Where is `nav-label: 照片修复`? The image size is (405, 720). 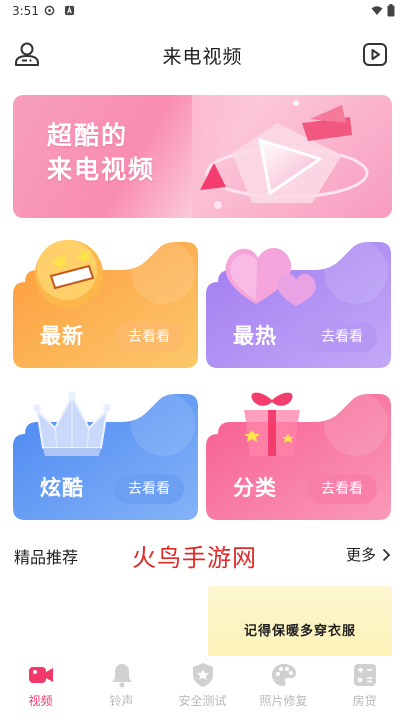 nav-label: 照片修复 is located at coordinates (283, 701).